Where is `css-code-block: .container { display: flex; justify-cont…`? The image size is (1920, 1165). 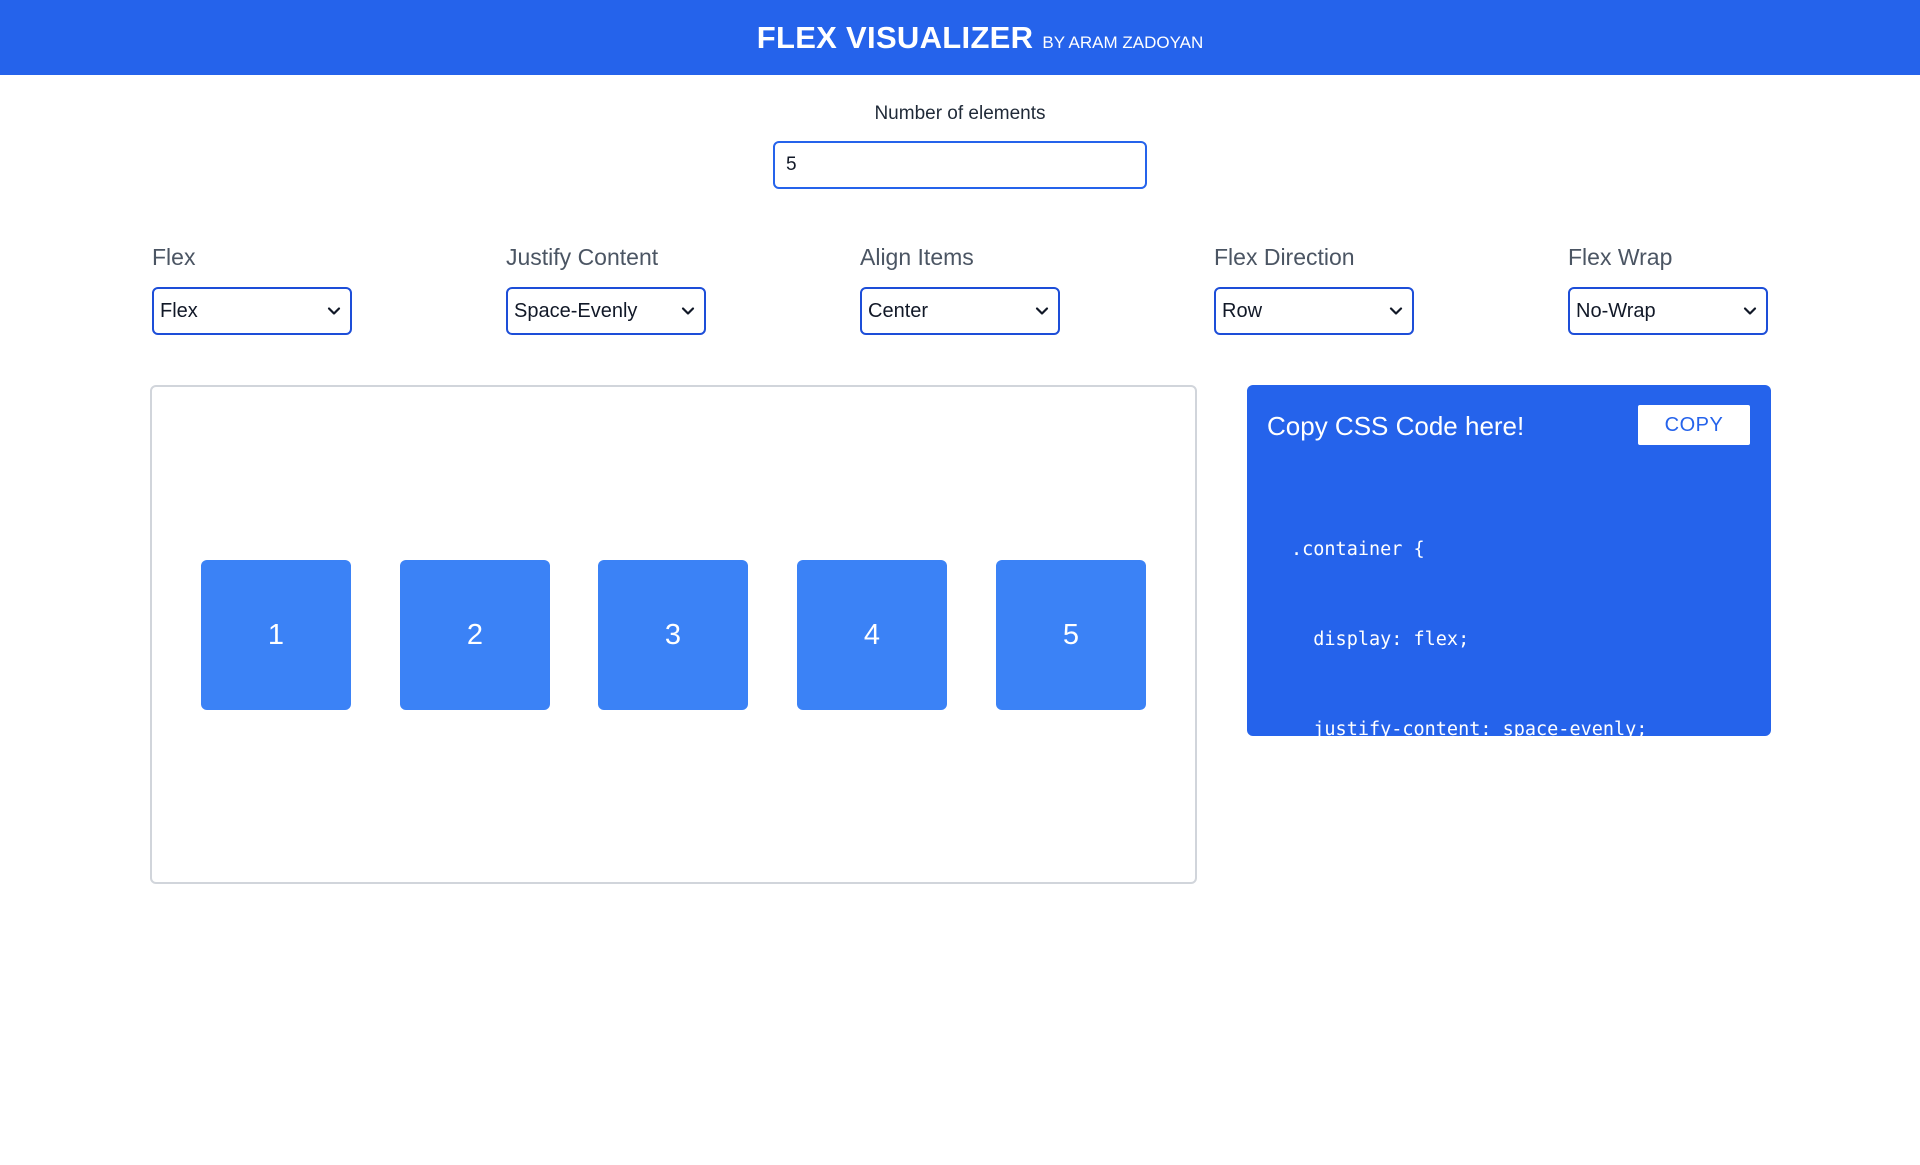
css-code-block: .container { display: flex; justify-cont… is located at coordinates (1469, 820).